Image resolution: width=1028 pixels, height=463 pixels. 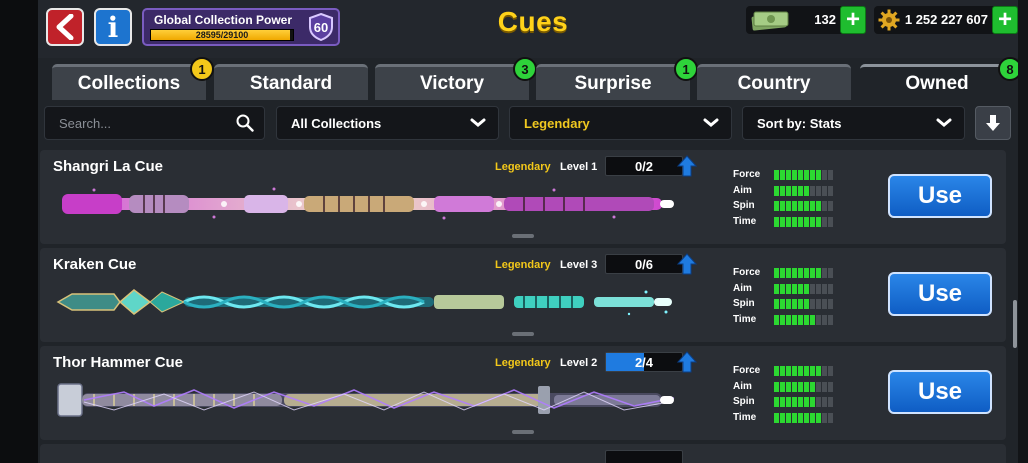 What do you see at coordinates (118, 362) in the screenshot?
I see `cue-name: Thor Hammer Cue` at bounding box center [118, 362].